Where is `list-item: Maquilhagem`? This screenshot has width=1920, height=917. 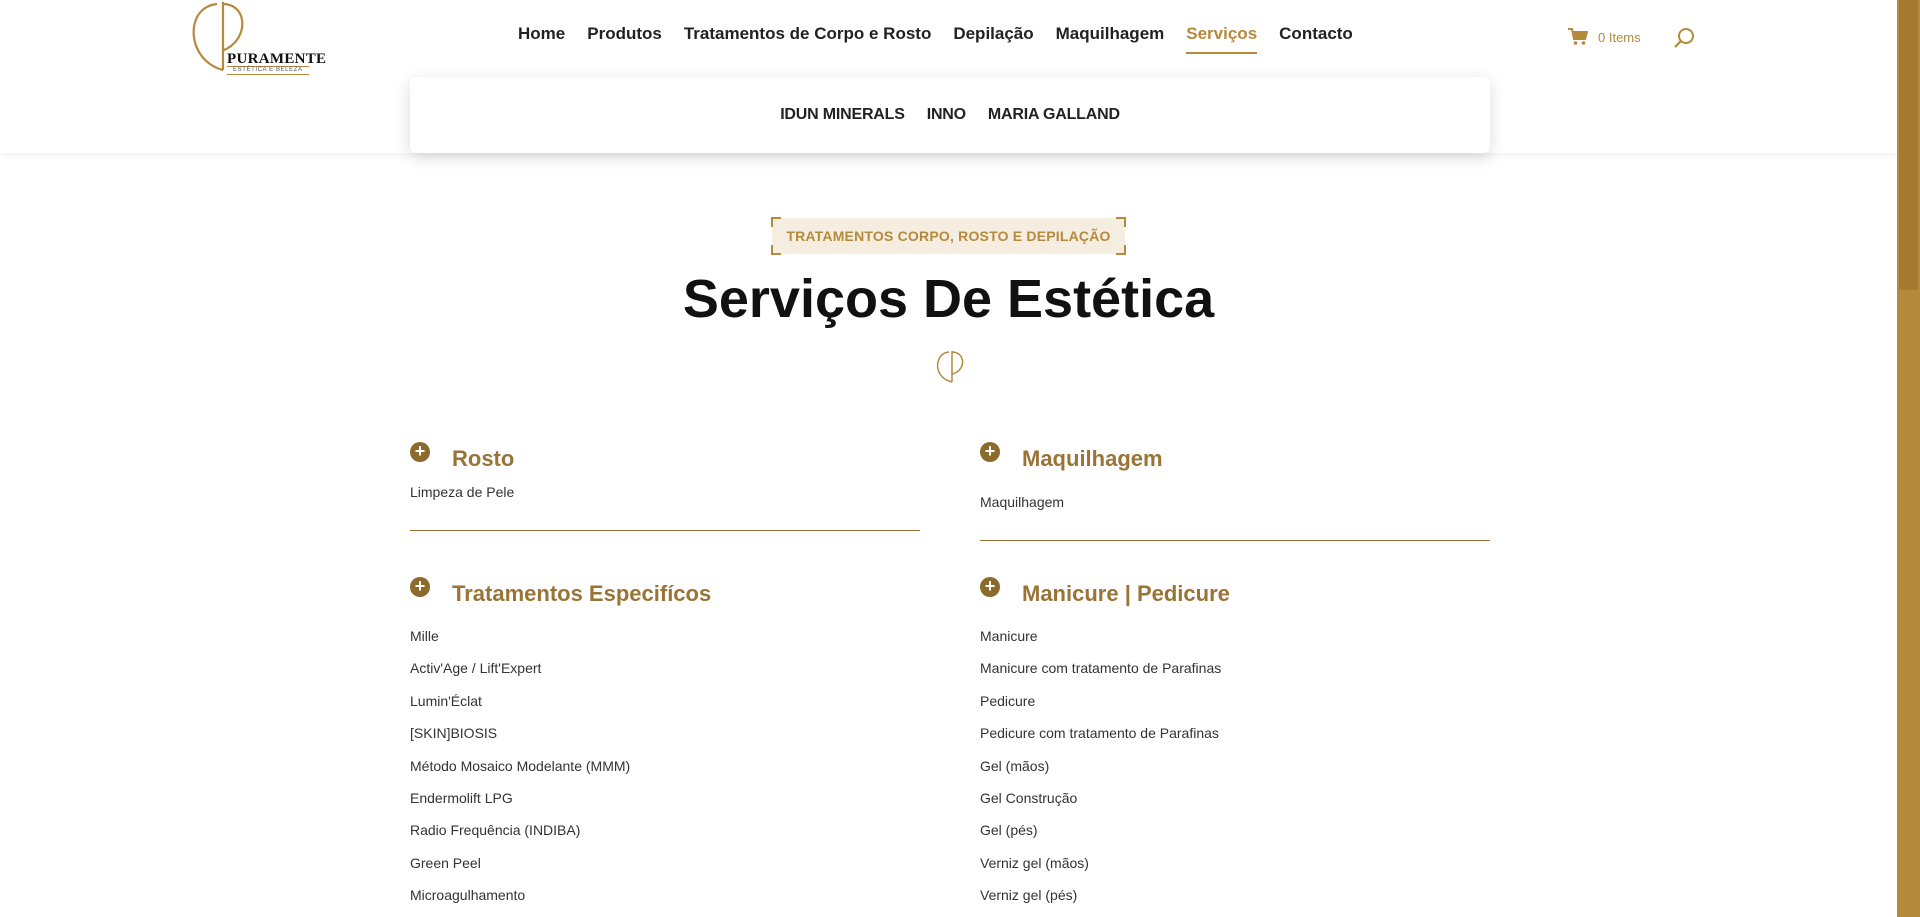 list-item: Maquilhagem is located at coordinates (1022, 502).